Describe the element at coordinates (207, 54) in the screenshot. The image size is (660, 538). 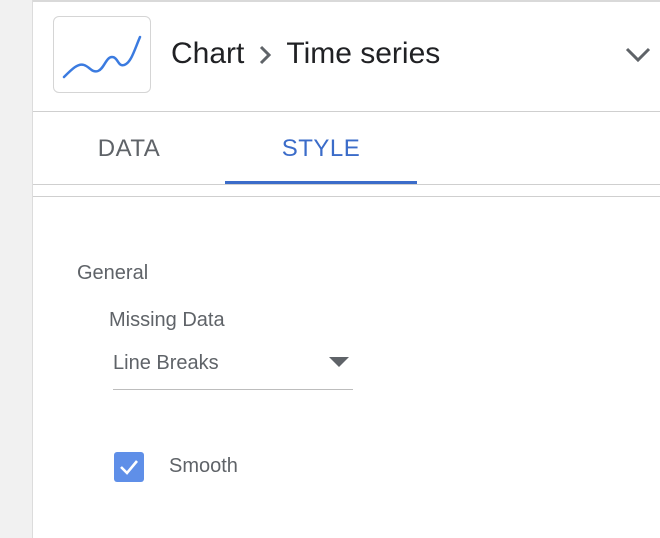
I see `breadcrumb-chart: Chart` at that location.